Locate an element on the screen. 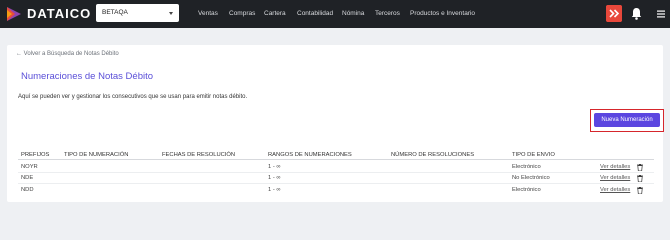 The height and width of the screenshot is (240, 670). nav-productos-inventario: Productos e Inventario is located at coordinates (442, 14).